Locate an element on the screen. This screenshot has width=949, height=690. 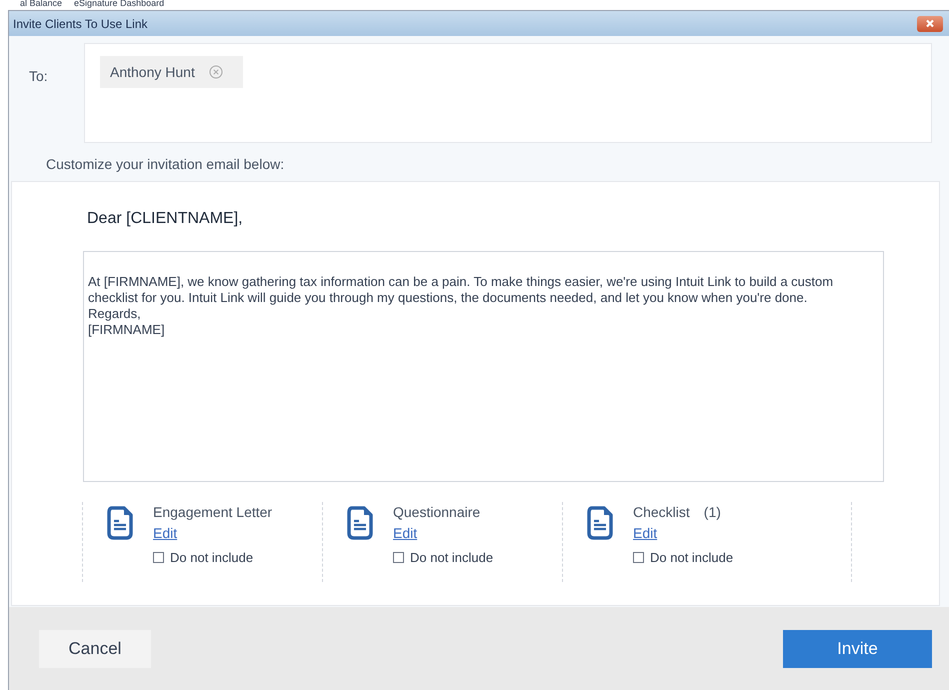
close-icon is located at coordinates (930, 23).